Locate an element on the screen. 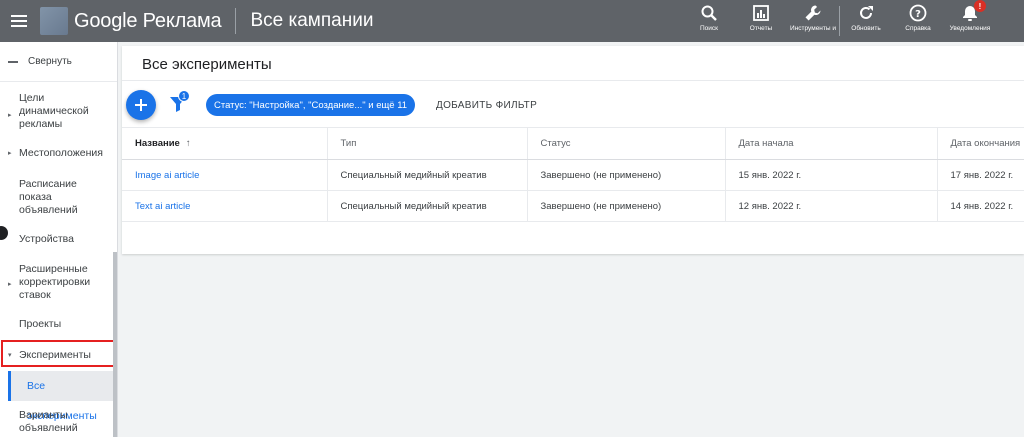 The height and width of the screenshot is (437, 1024). sidebar-item-label: Расширенные корректировки ставок is located at coordinates (55, 282).